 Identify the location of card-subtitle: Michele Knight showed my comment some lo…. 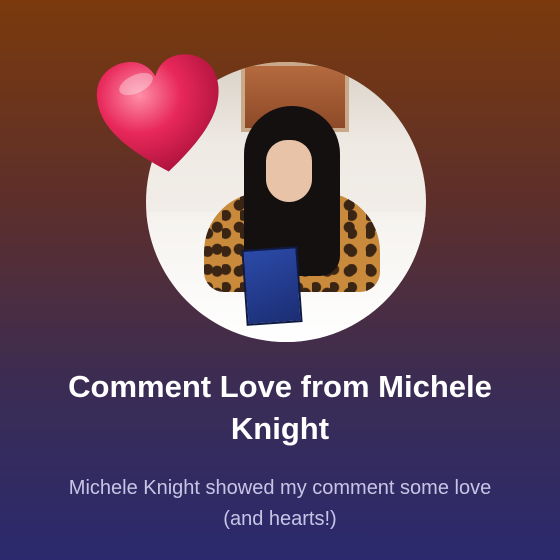
(280, 503).